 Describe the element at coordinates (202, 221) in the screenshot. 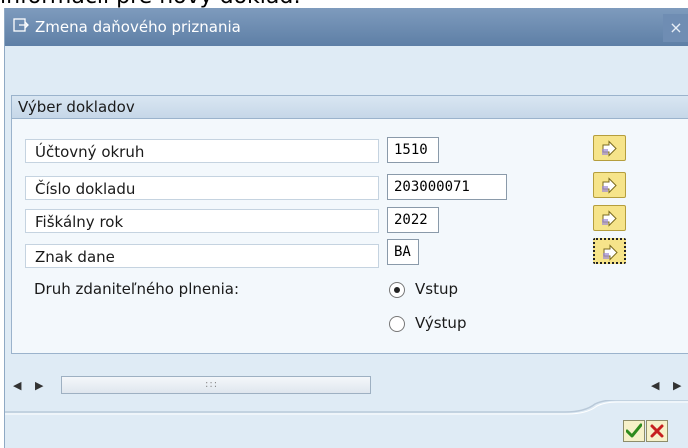

I see `fiscal-year-label-row: Fiškálny rok` at that location.